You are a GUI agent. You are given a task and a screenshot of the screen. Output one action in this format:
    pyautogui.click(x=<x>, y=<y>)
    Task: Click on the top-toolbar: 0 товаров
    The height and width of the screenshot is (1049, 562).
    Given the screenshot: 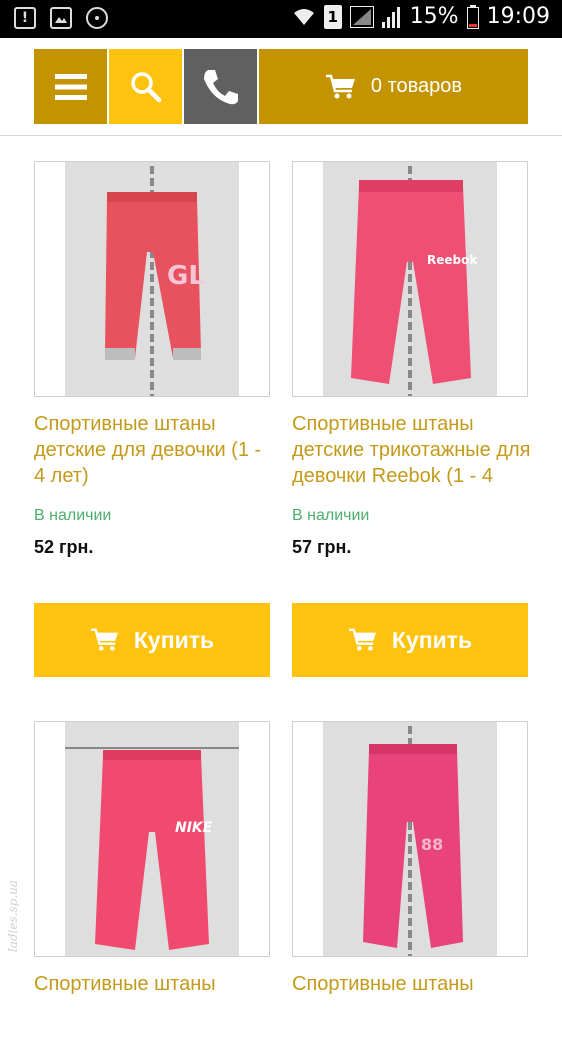 What is the action you would take?
    pyautogui.click(x=281, y=86)
    